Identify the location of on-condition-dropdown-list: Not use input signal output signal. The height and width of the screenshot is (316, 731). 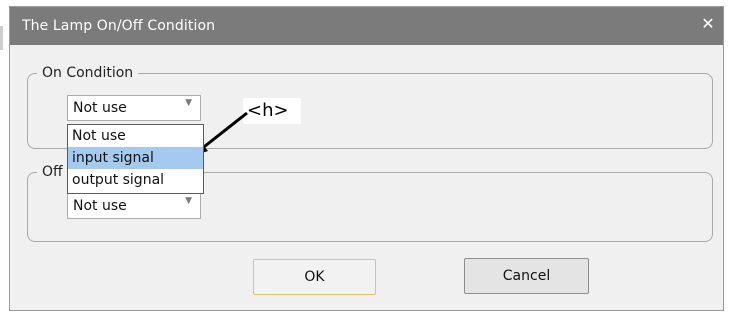
(135, 159).